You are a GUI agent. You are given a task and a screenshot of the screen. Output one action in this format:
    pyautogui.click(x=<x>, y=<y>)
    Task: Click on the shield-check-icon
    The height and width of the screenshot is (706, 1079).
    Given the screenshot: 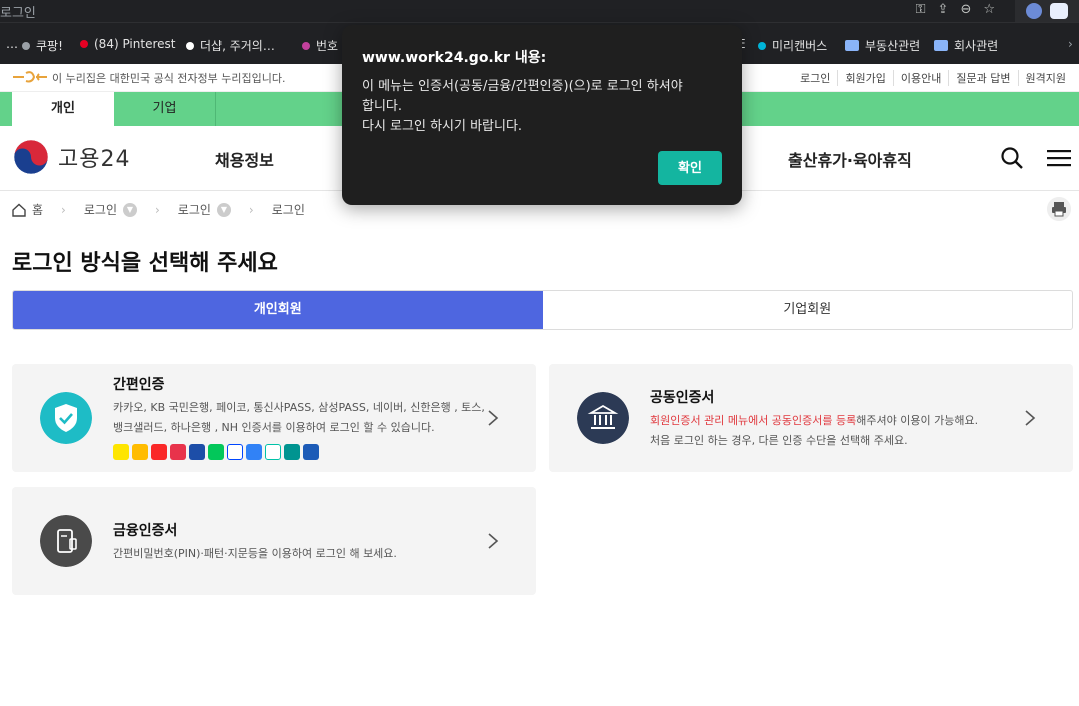 What is the action you would take?
    pyautogui.click(x=66, y=418)
    